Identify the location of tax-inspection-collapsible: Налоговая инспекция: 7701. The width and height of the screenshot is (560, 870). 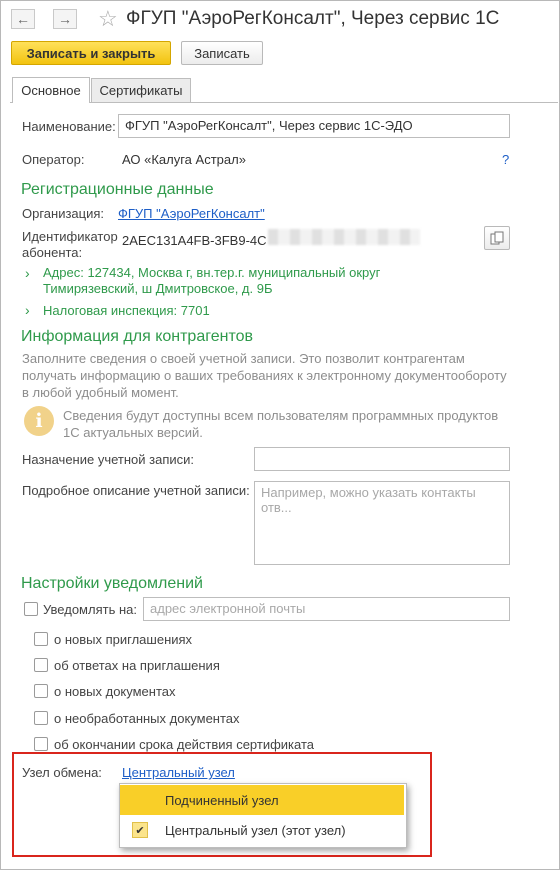
(126, 310).